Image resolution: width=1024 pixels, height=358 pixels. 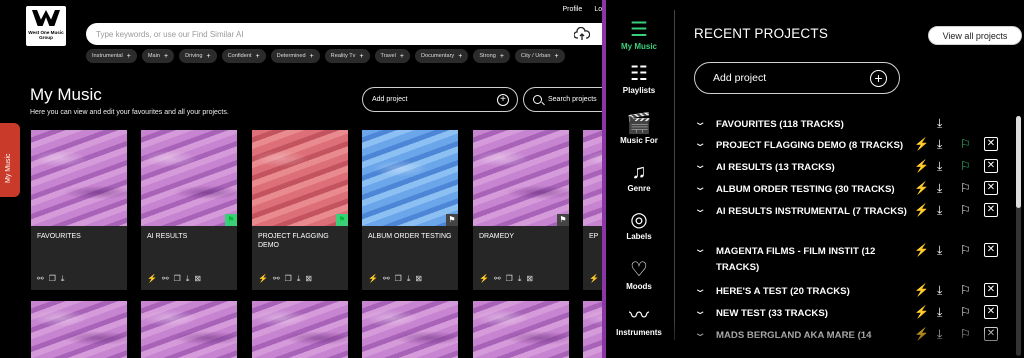 I want to click on project-name: MAGENTA FILMS - FILM INSTIT (12 TRACKS), so click(x=814, y=260).